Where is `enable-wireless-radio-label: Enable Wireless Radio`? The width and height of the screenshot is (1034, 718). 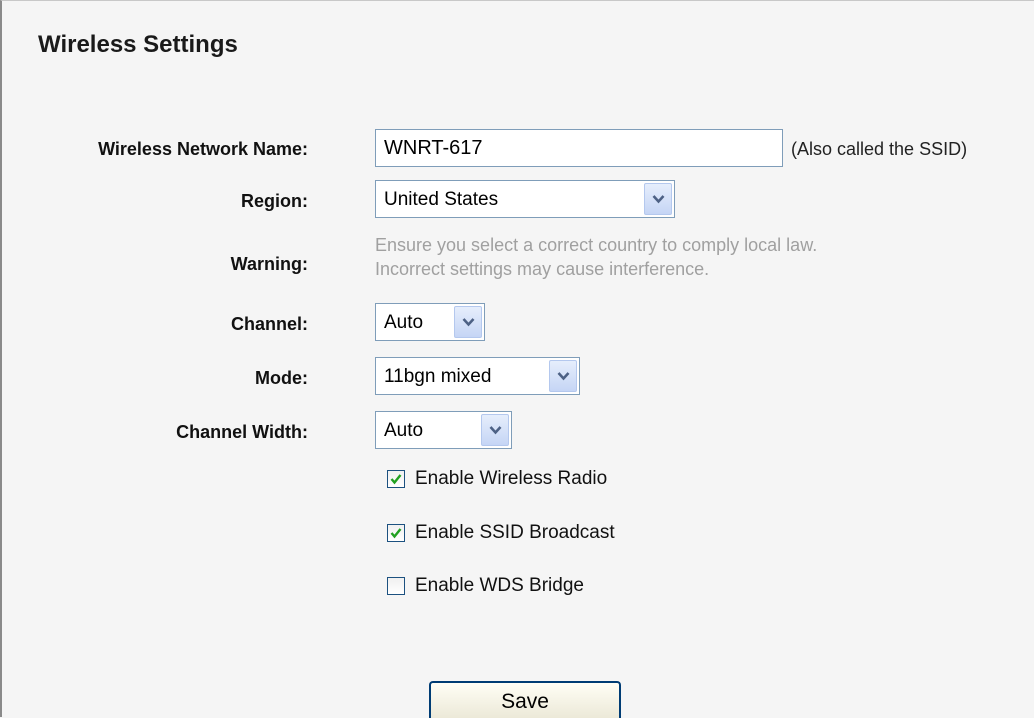 enable-wireless-radio-label: Enable Wireless Radio is located at coordinates (511, 478).